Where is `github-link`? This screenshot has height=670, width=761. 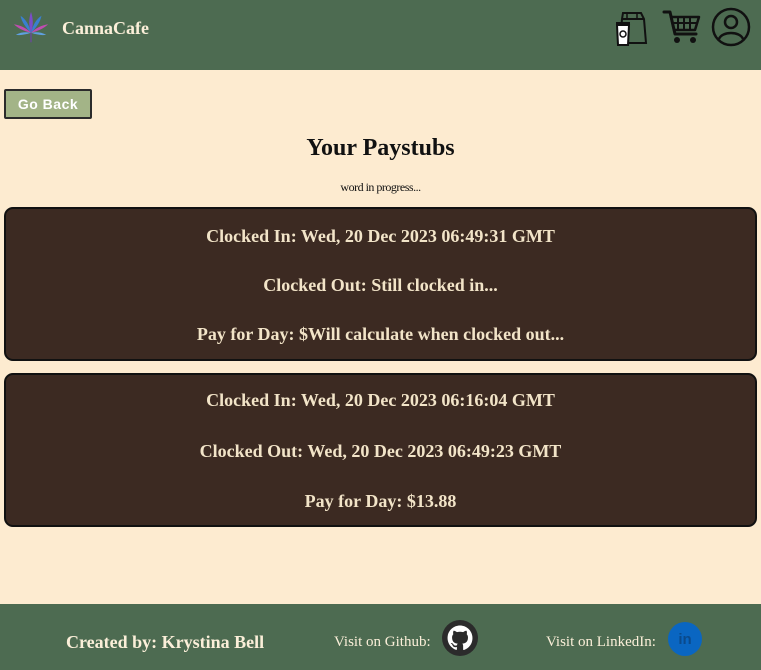
github-link is located at coordinates (460, 638).